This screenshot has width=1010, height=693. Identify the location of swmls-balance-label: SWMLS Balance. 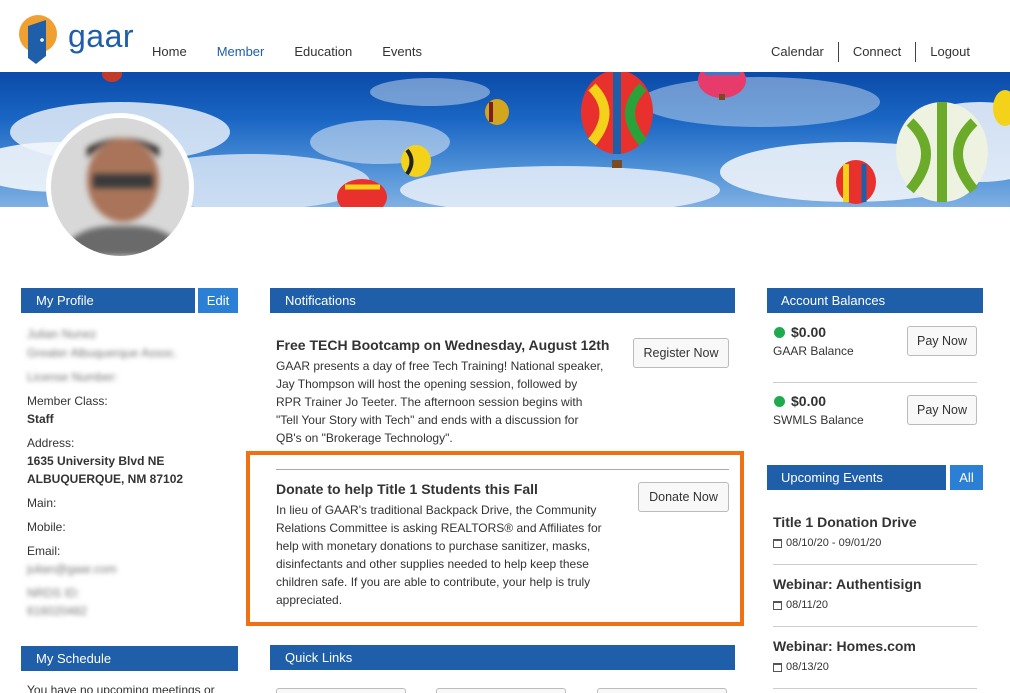
(818, 420).